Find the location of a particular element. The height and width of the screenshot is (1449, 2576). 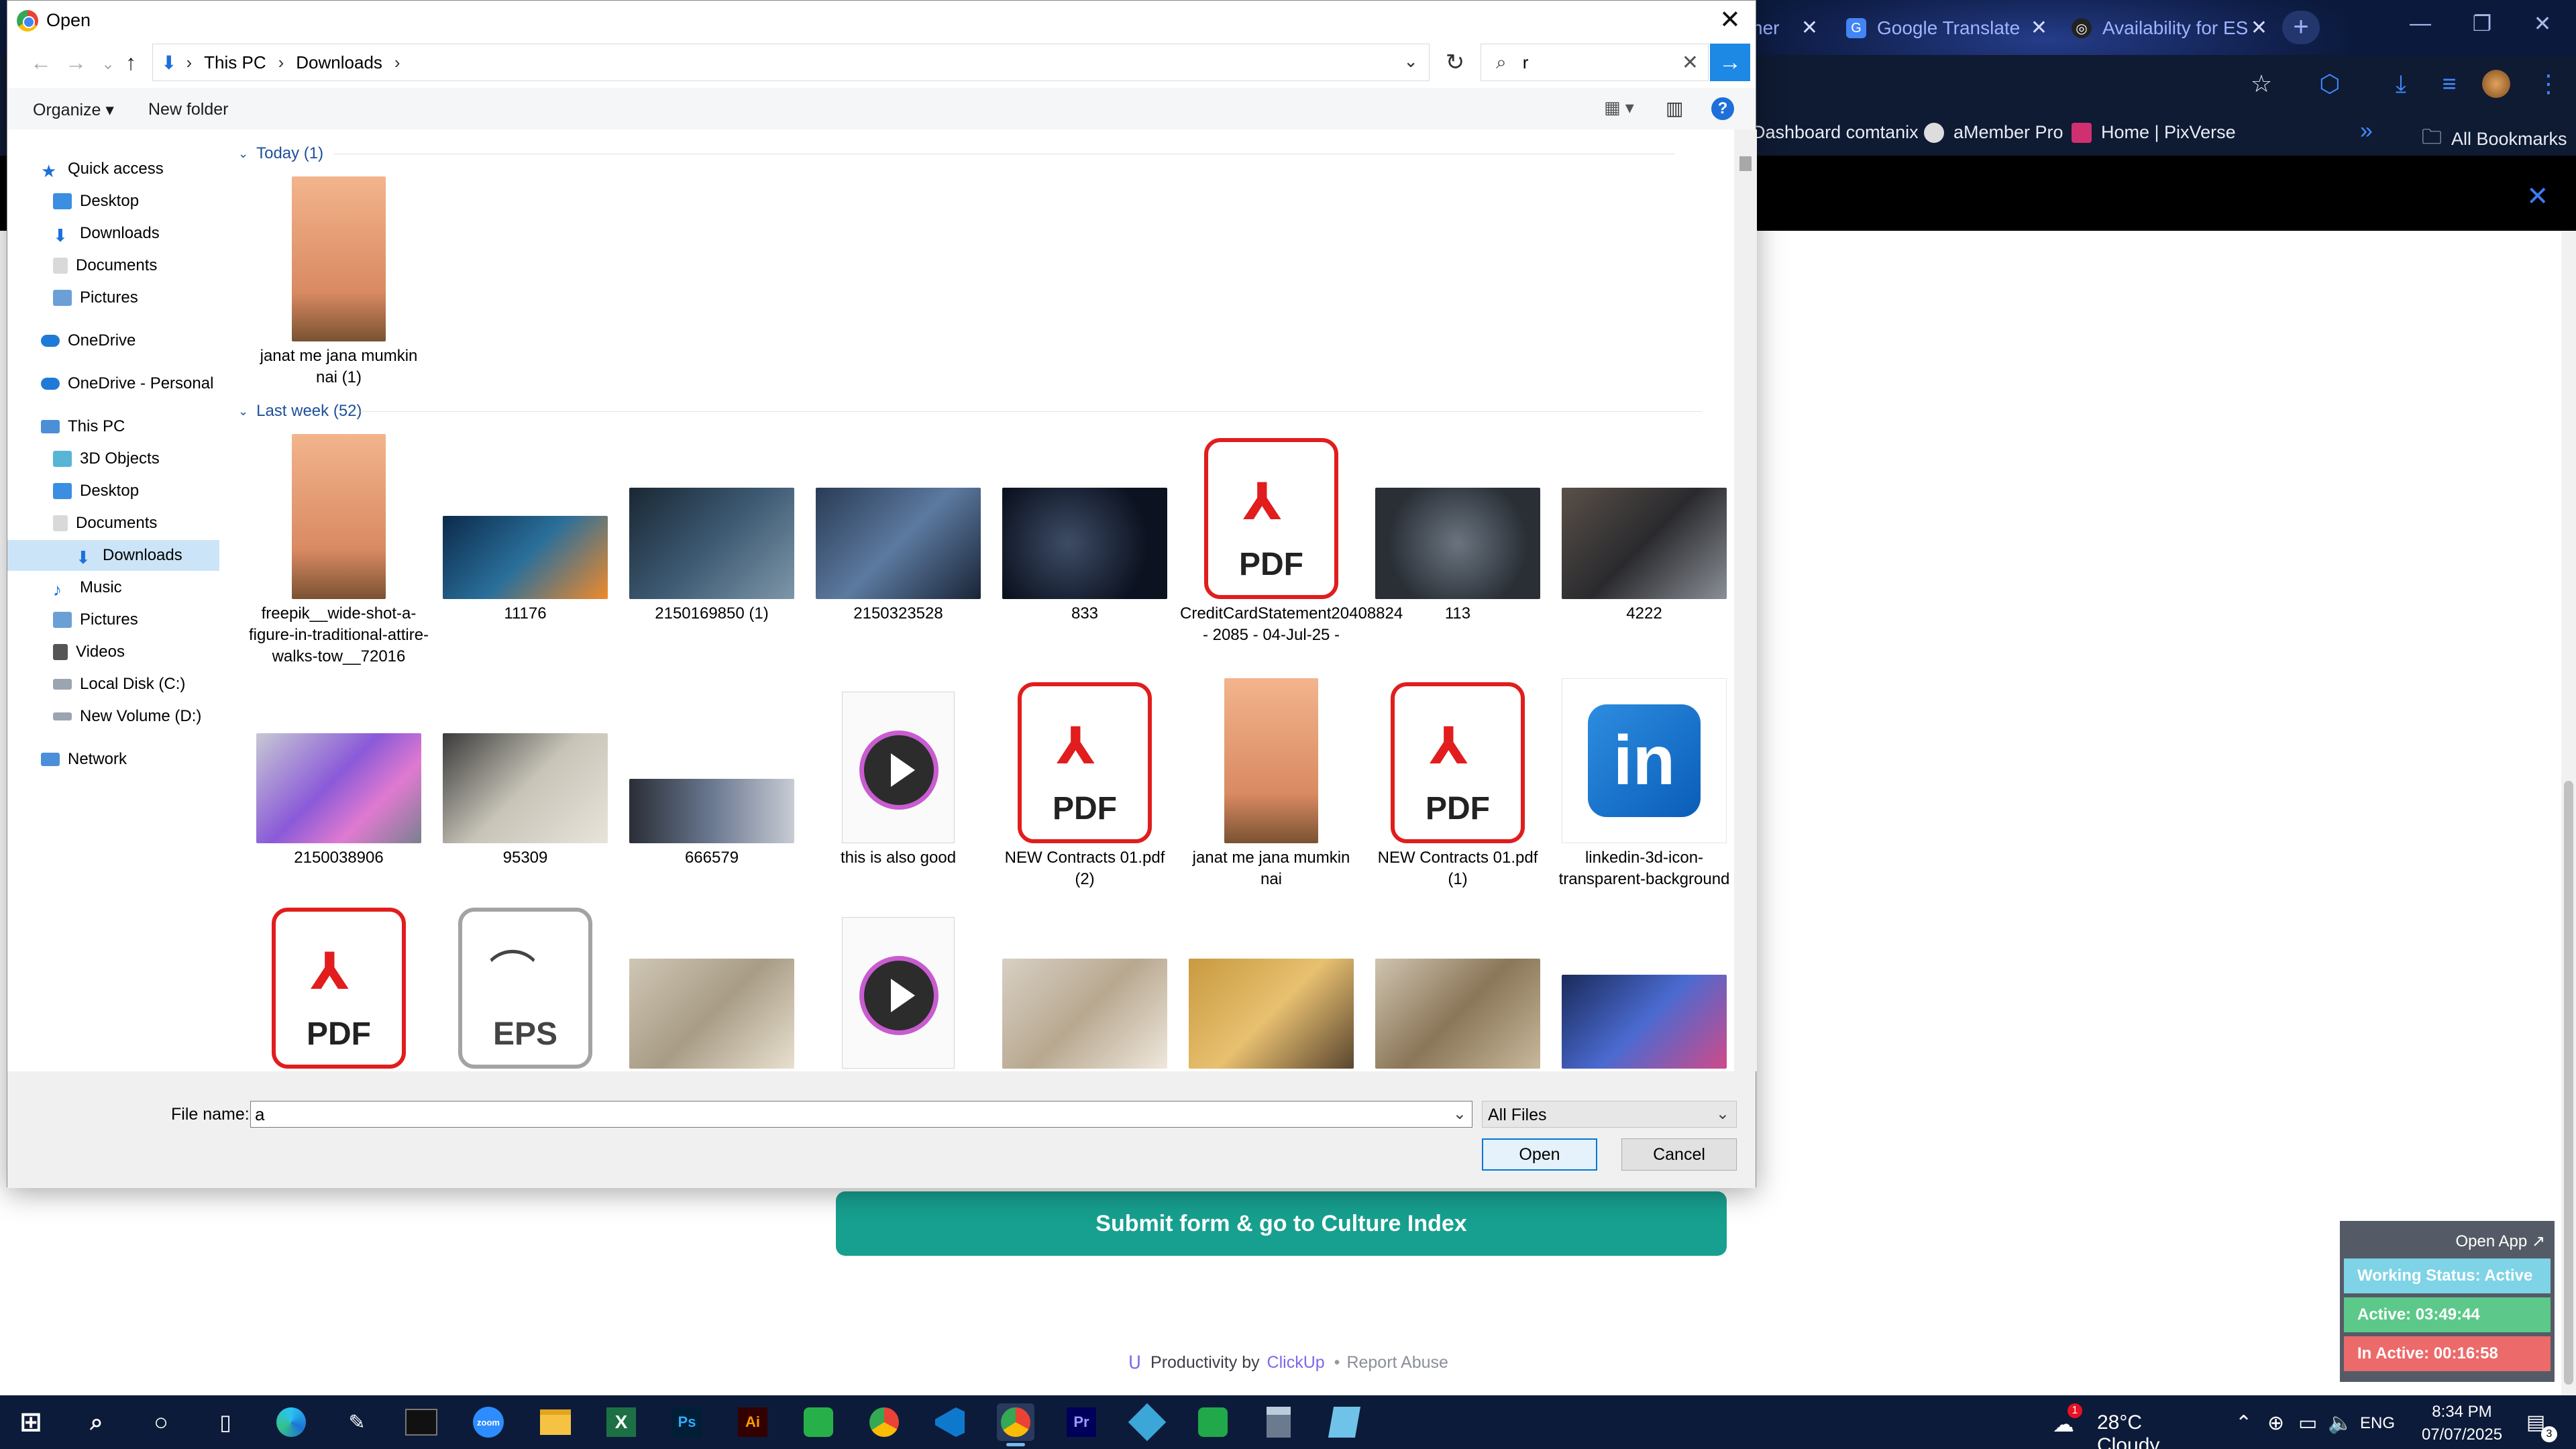

volume-icon: 🔈 is located at coordinates (2340, 1423).